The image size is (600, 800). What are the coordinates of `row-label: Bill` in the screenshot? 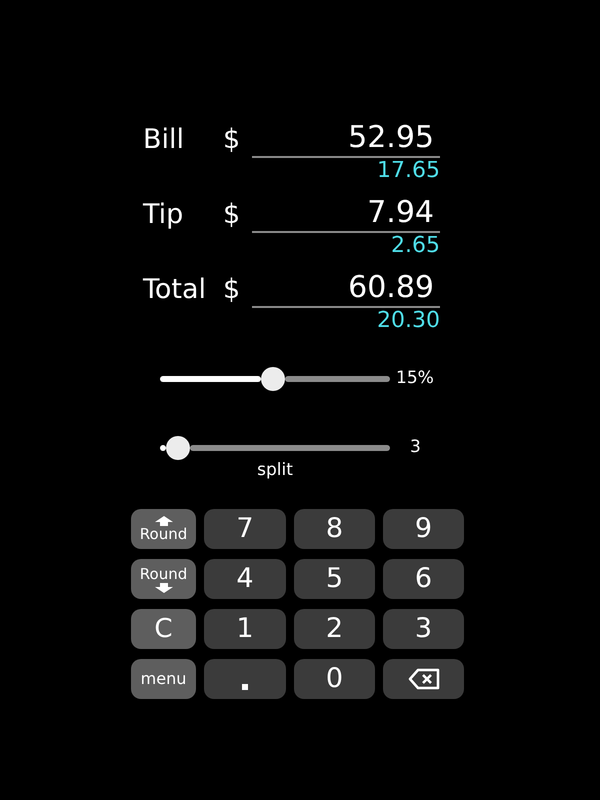 It's located at (164, 140).